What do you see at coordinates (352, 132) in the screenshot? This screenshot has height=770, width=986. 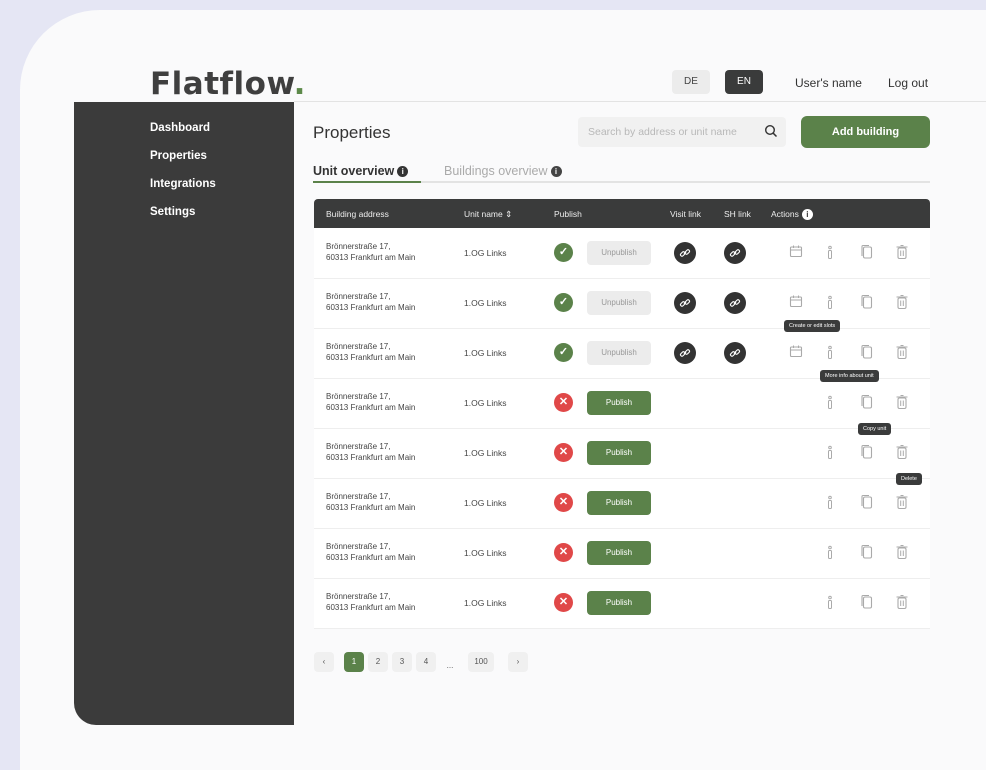 I see `page-title: Properties` at bounding box center [352, 132].